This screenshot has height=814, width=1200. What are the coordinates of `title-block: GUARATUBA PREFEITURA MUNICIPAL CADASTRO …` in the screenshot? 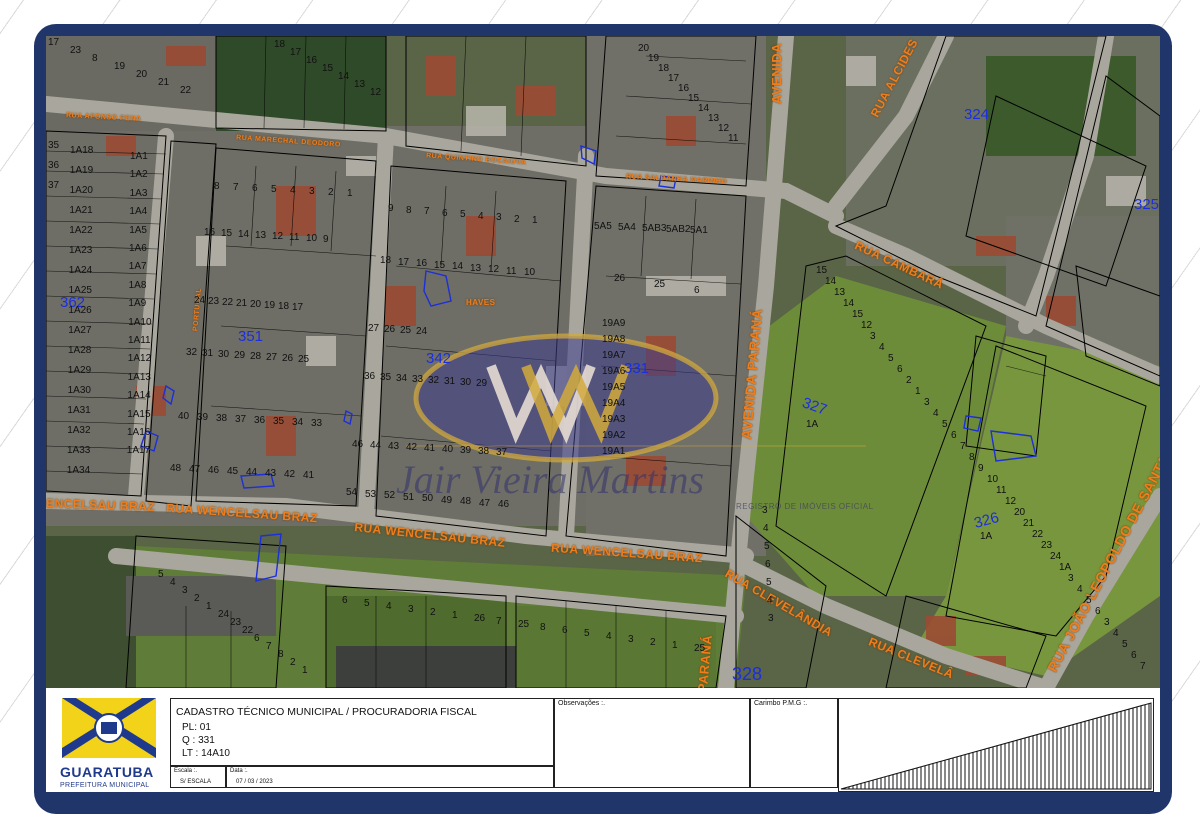 It's located at (603, 740).